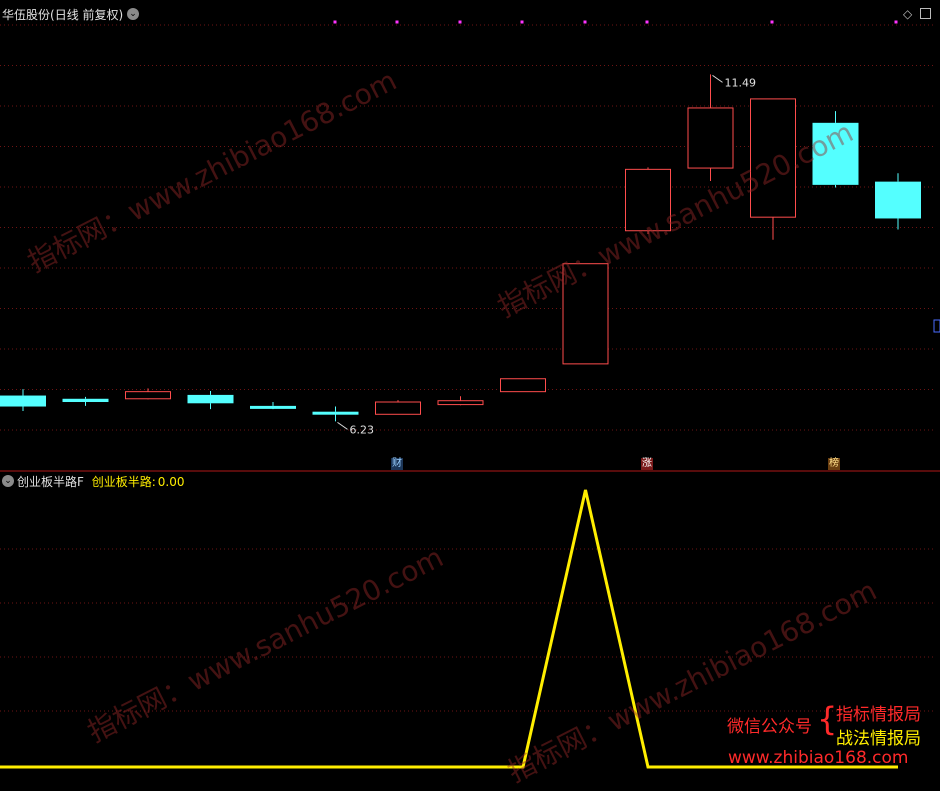  What do you see at coordinates (878, 739) in the screenshot?
I see `footer-line-2: 战法情报局` at bounding box center [878, 739].